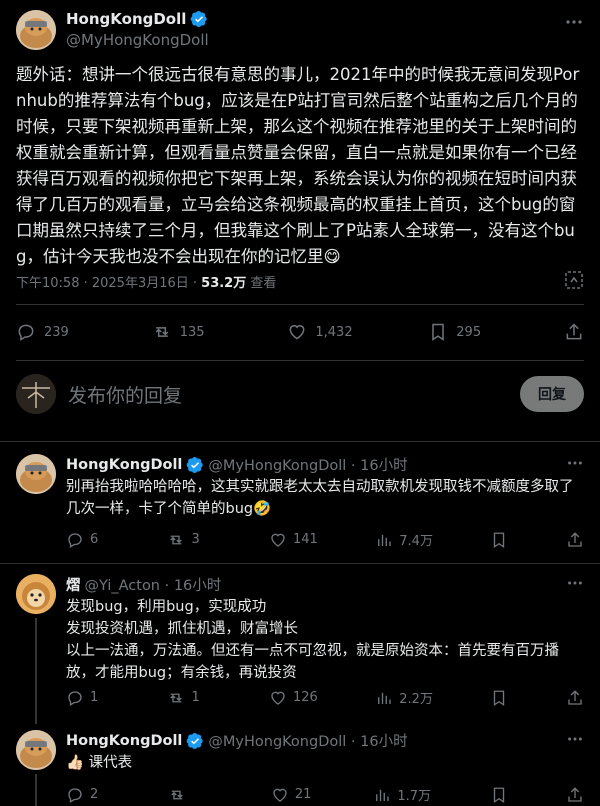  I want to click on like-count: 1,432, so click(334, 332).